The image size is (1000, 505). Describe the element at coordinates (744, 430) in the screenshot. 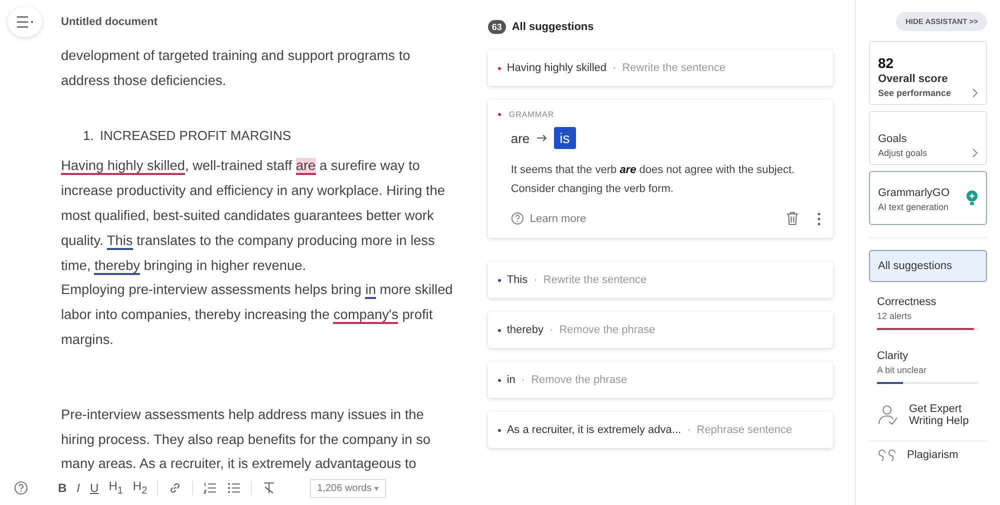

I see `suggestion-action: Rephrase sentence` at that location.